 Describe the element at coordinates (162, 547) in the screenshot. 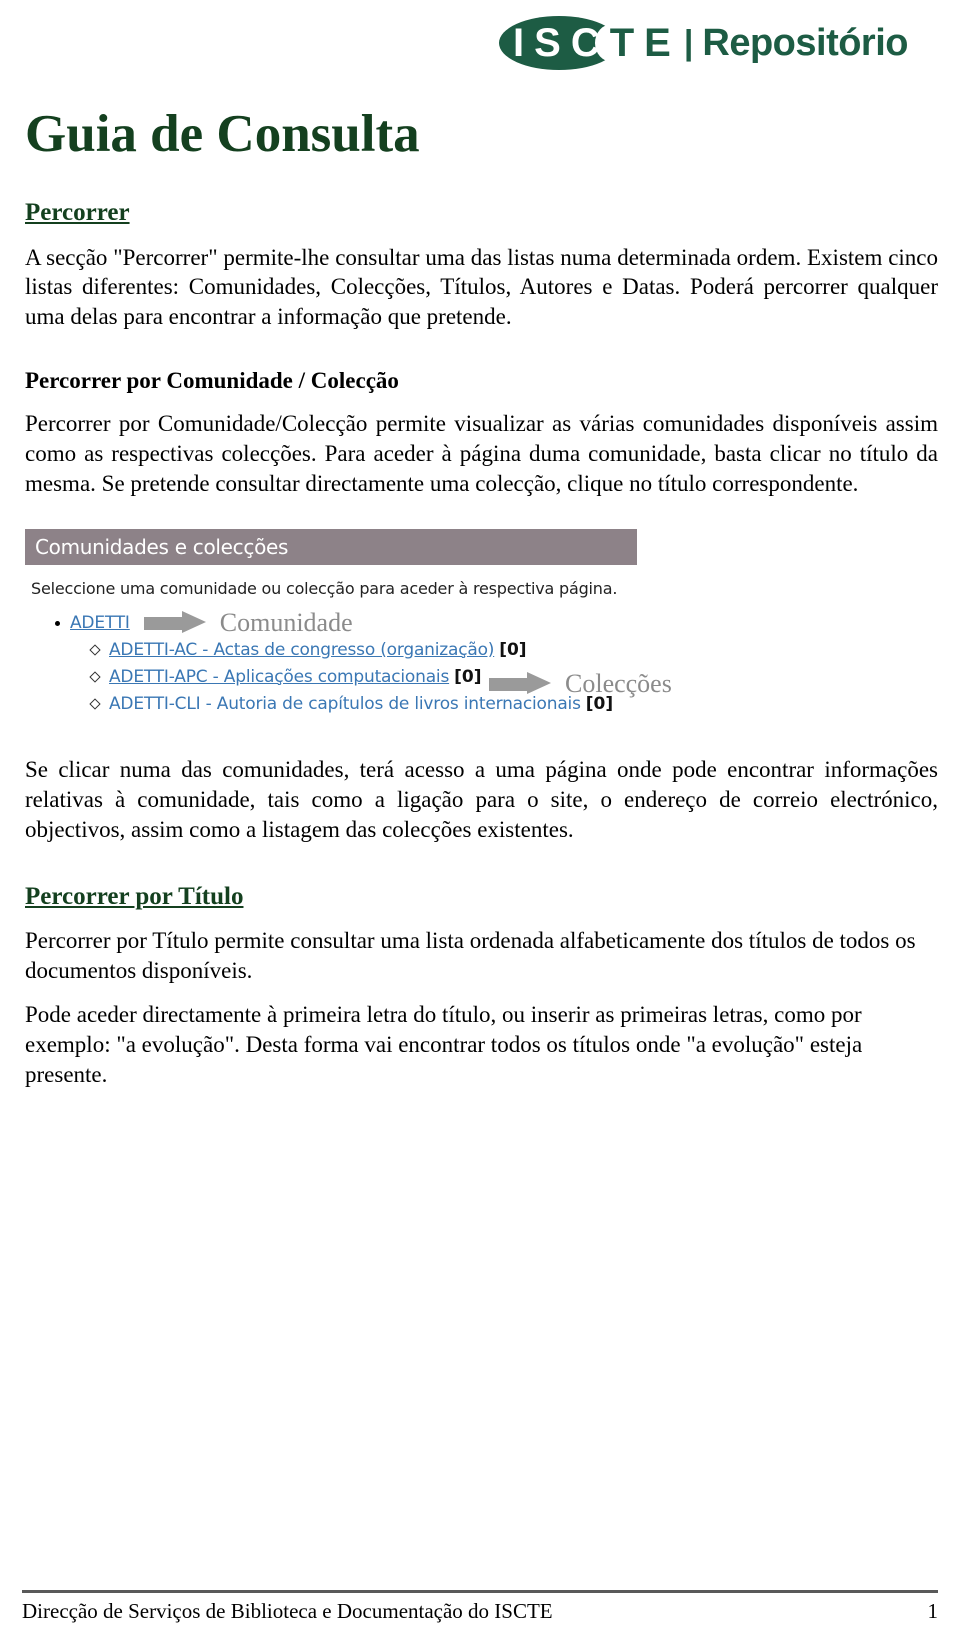

I see `screenshot-header-title: Comunidades e colecções` at that location.